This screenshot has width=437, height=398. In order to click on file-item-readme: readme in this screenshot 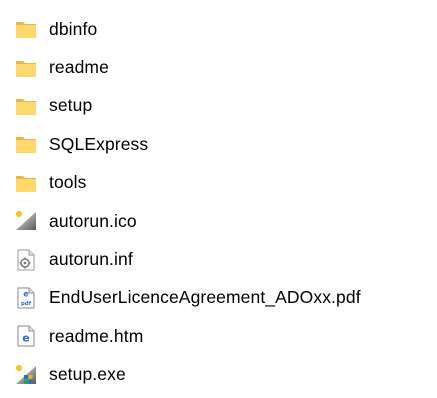, I will do `click(224, 67)`.